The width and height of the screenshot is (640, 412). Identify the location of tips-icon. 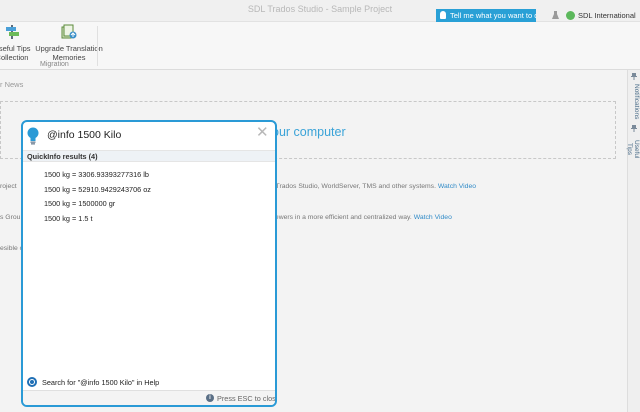
(12, 32).